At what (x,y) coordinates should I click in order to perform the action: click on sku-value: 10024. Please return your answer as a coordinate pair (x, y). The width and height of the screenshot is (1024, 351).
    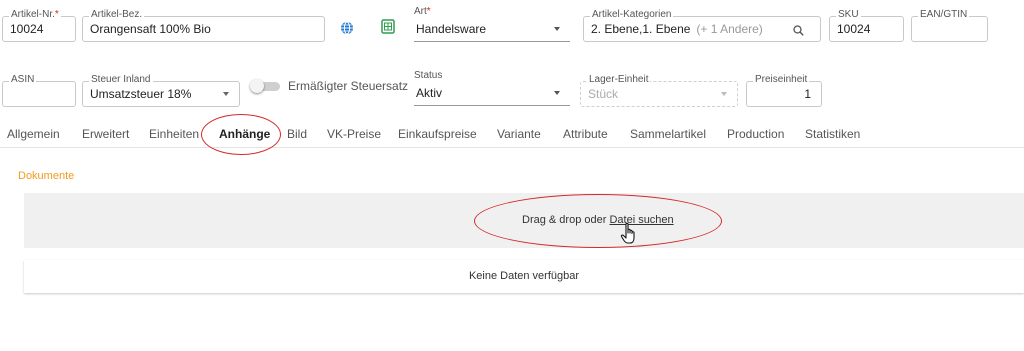
    Looking at the image, I should click on (854, 29).